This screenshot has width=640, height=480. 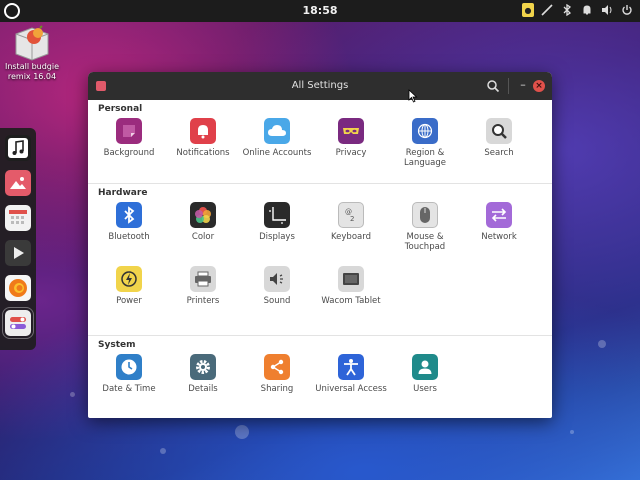 I want to click on firefox-icon, so click(x=18, y=288).